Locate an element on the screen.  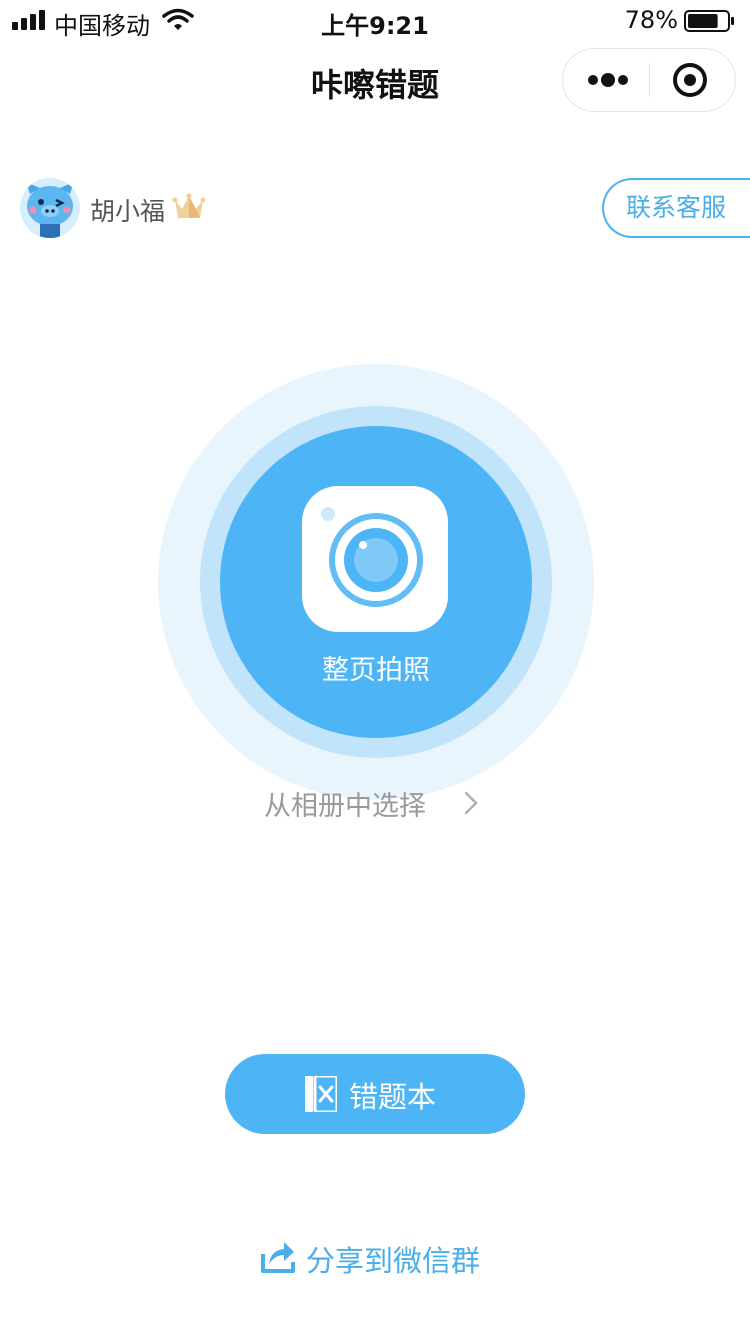
full-page-photo-label: 整页拍照 is located at coordinates (376, 670).